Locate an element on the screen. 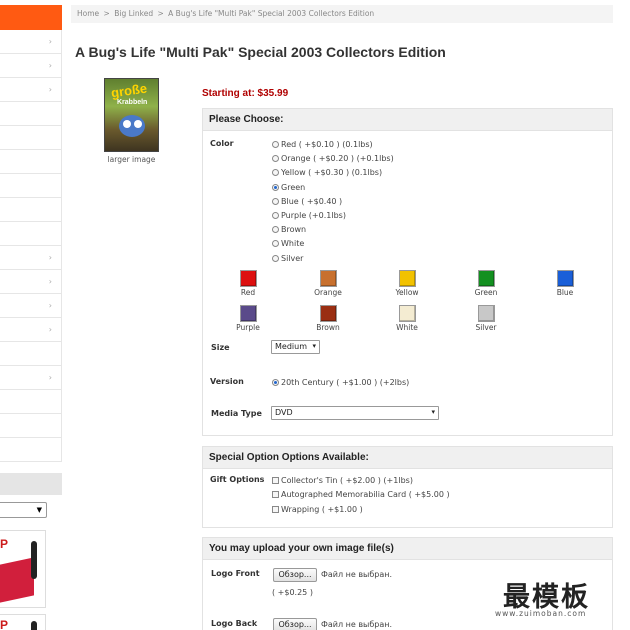  swatch-label: White is located at coordinates (407, 327).